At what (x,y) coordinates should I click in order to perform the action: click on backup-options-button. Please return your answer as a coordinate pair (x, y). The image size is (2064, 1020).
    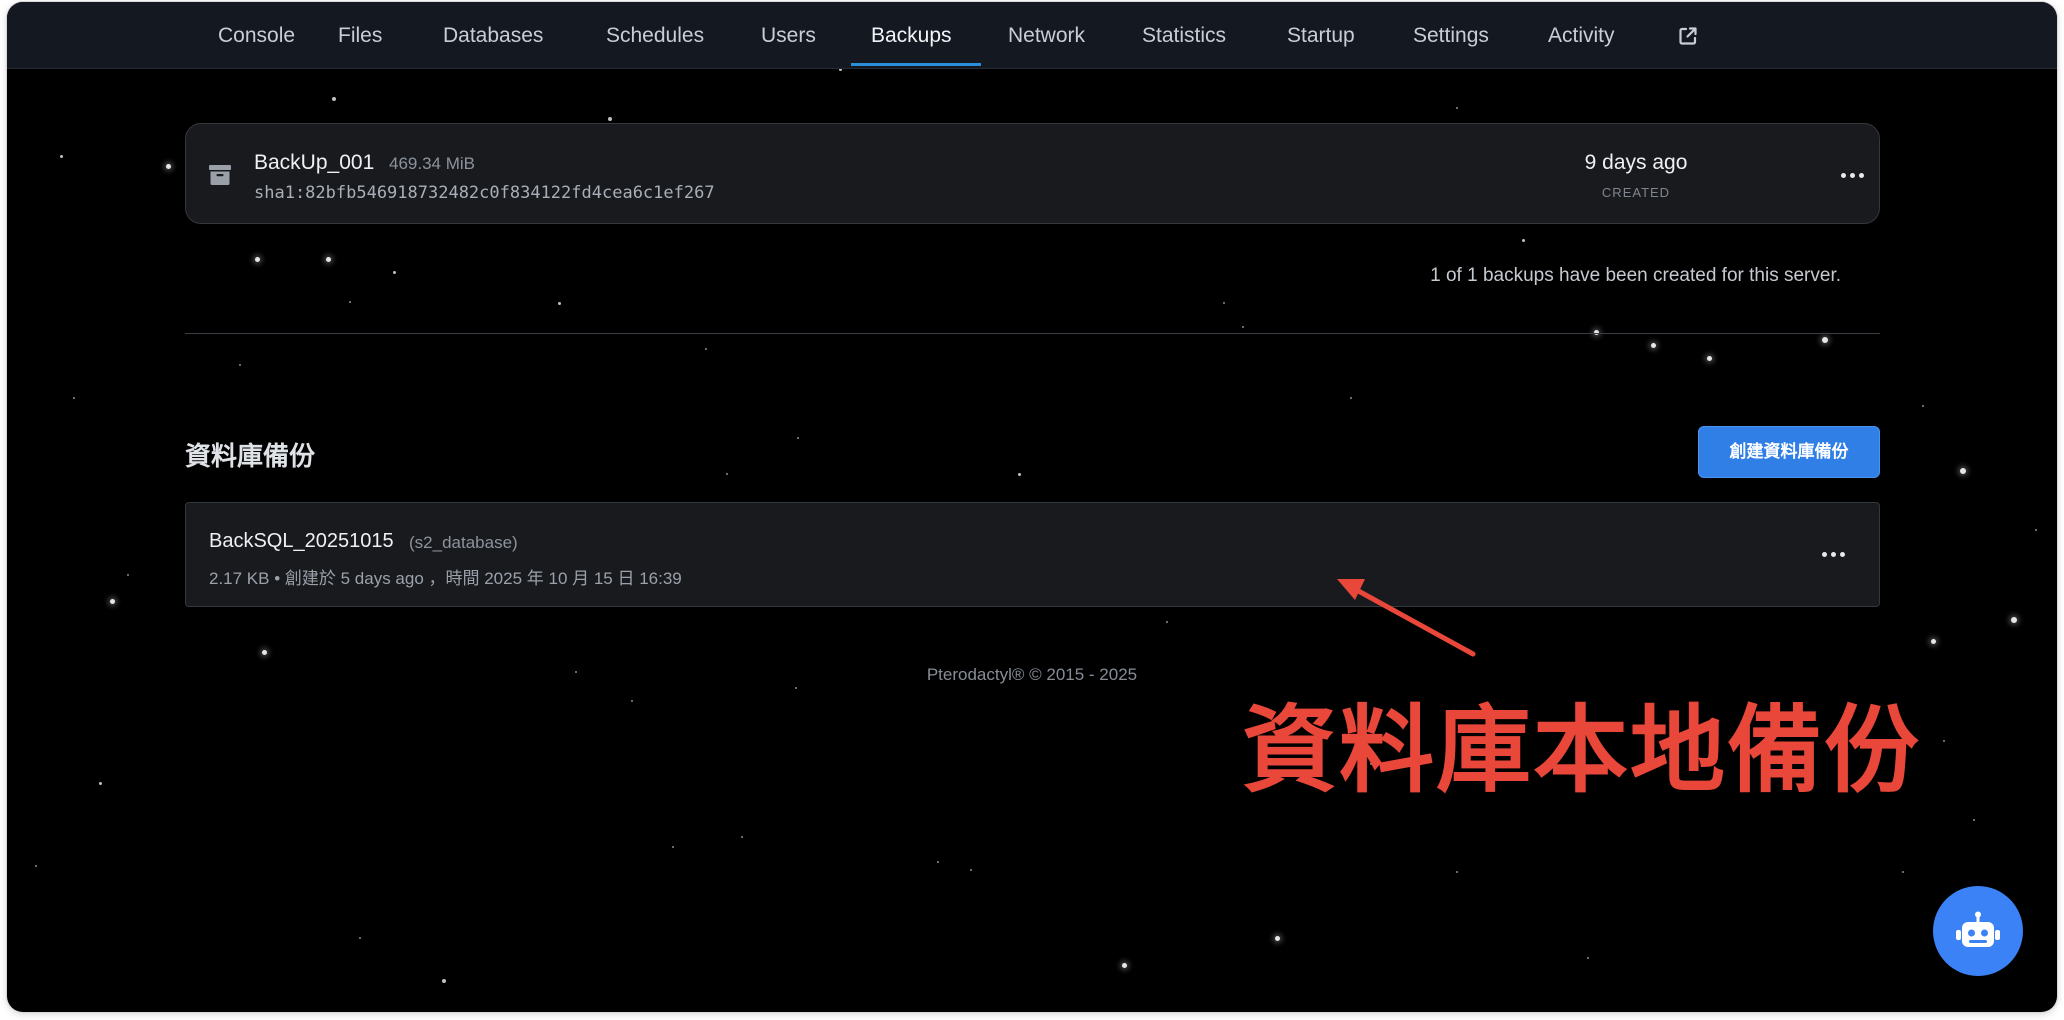
    Looking at the image, I should click on (1853, 176).